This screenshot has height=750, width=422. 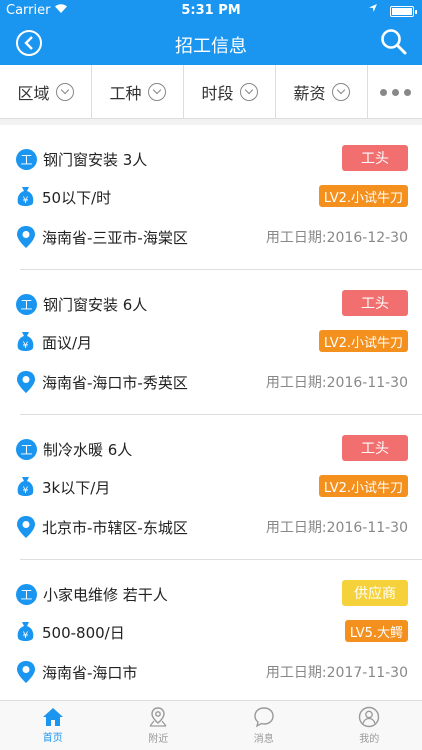 What do you see at coordinates (309, 93) in the screenshot?
I see `filter-salary-label: 薪资` at bounding box center [309, 93].